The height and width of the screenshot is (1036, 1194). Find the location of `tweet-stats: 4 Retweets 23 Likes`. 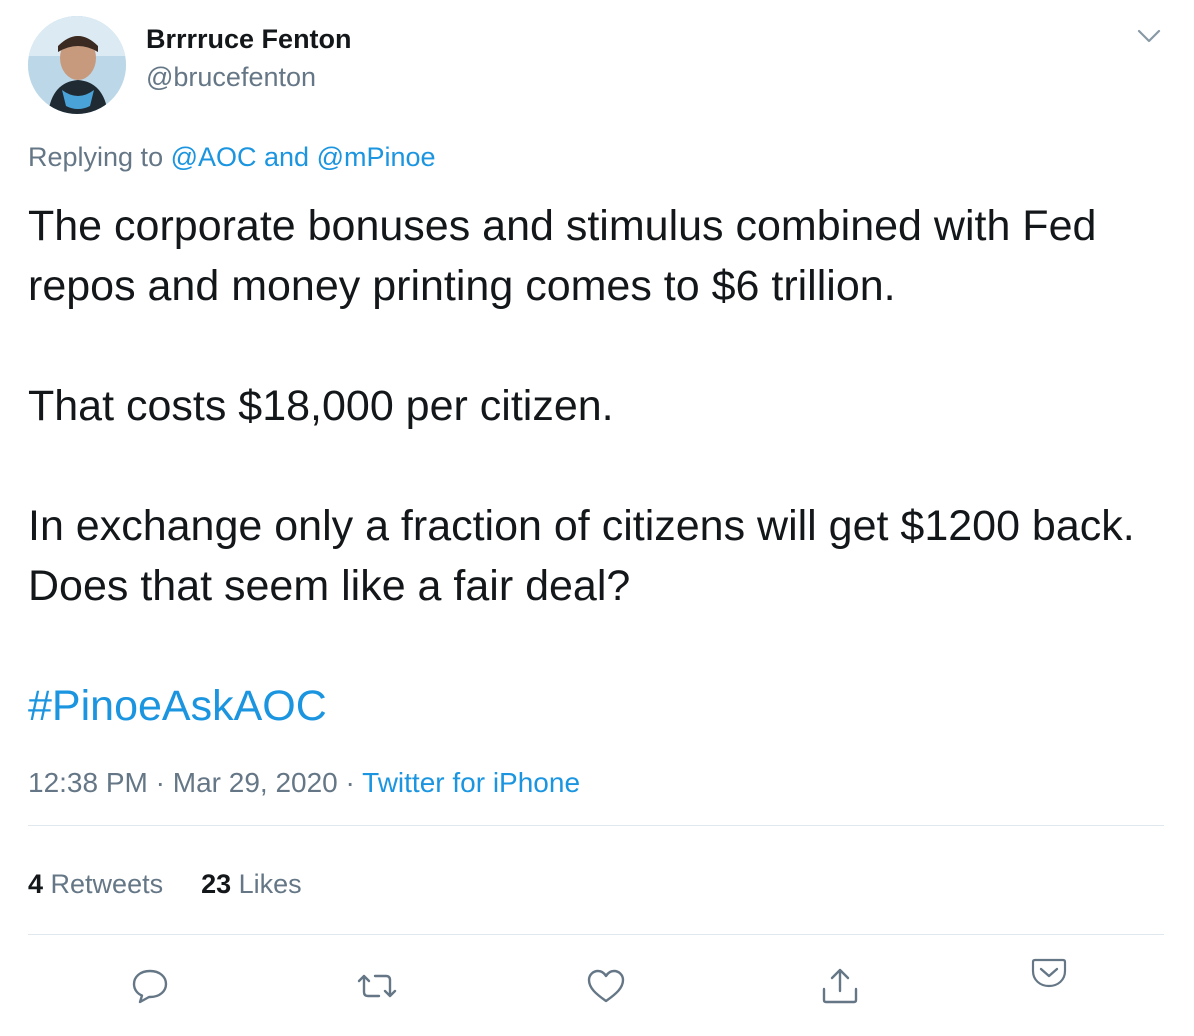

tweet-stats: 4 Retweets 23 Likes is located at coordinates (184, 884).